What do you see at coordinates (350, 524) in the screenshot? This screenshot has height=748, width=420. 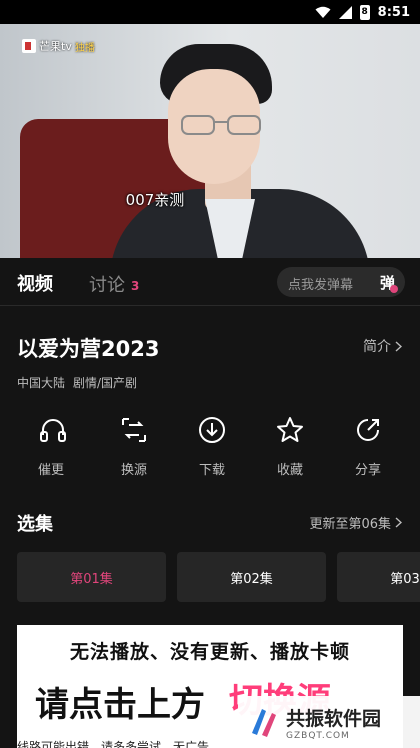 I see `episodes-update-text: 更新至第06集` at bounding box center [350, 524].